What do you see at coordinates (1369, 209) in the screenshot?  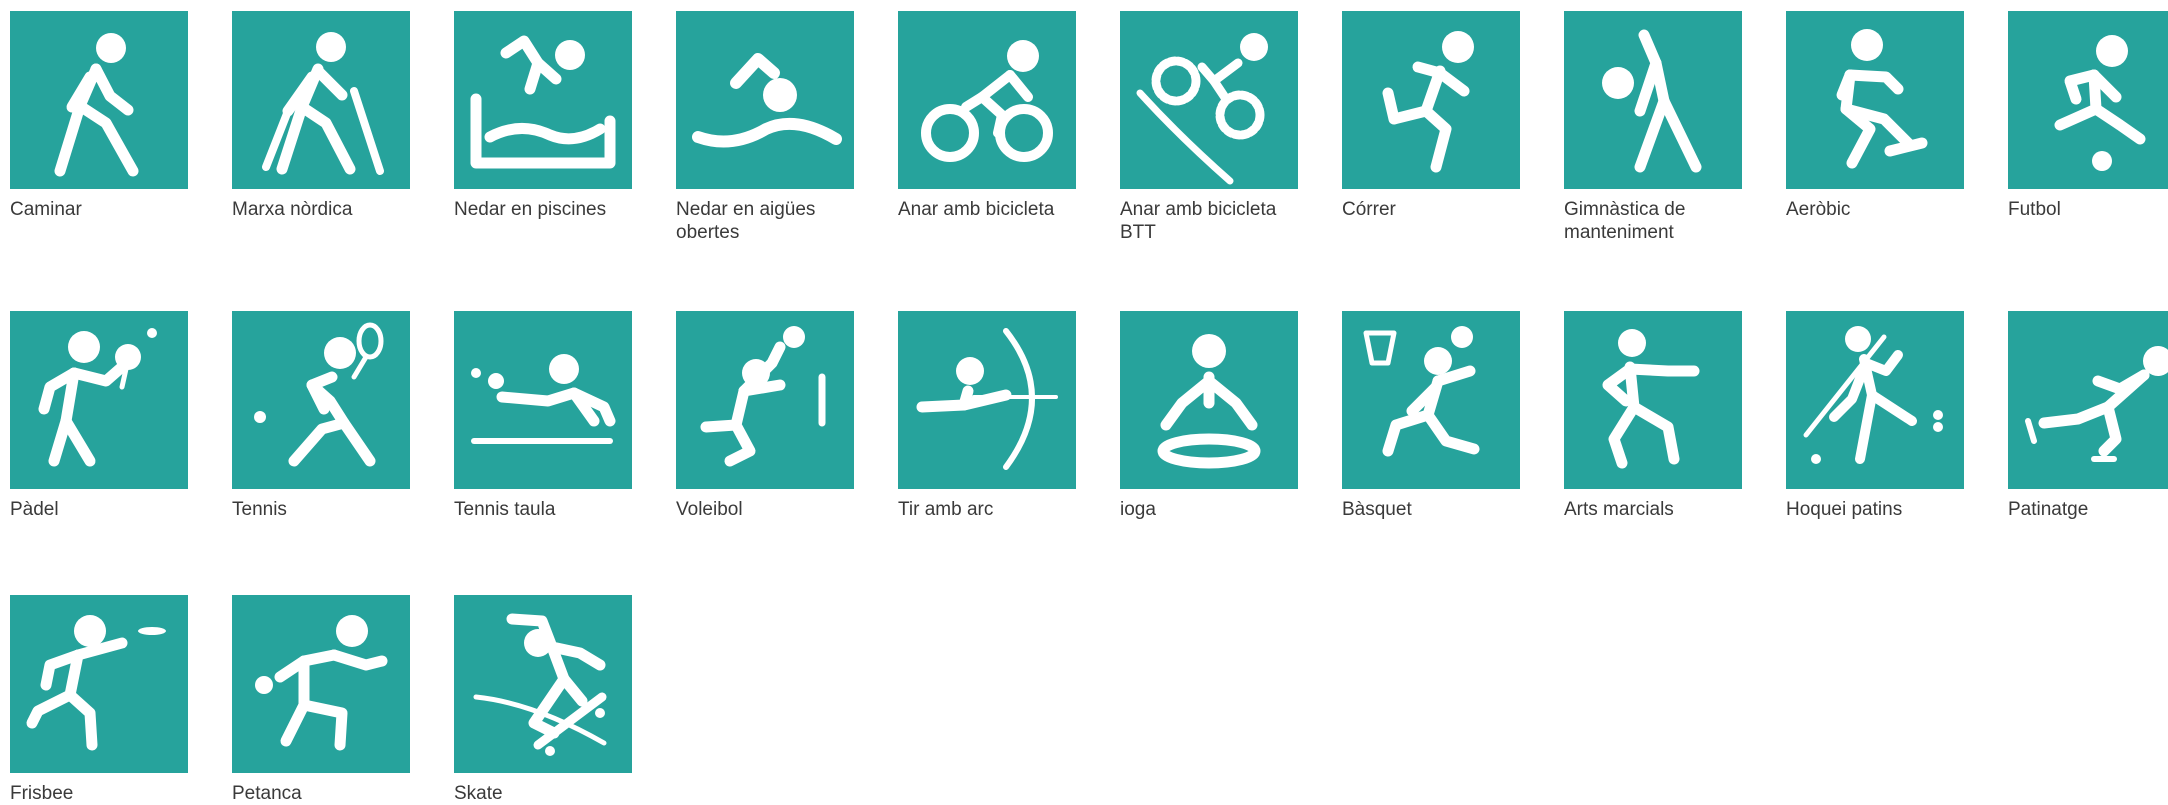 I see `sport-label: Córrer` at bounding box center [1369, 209].